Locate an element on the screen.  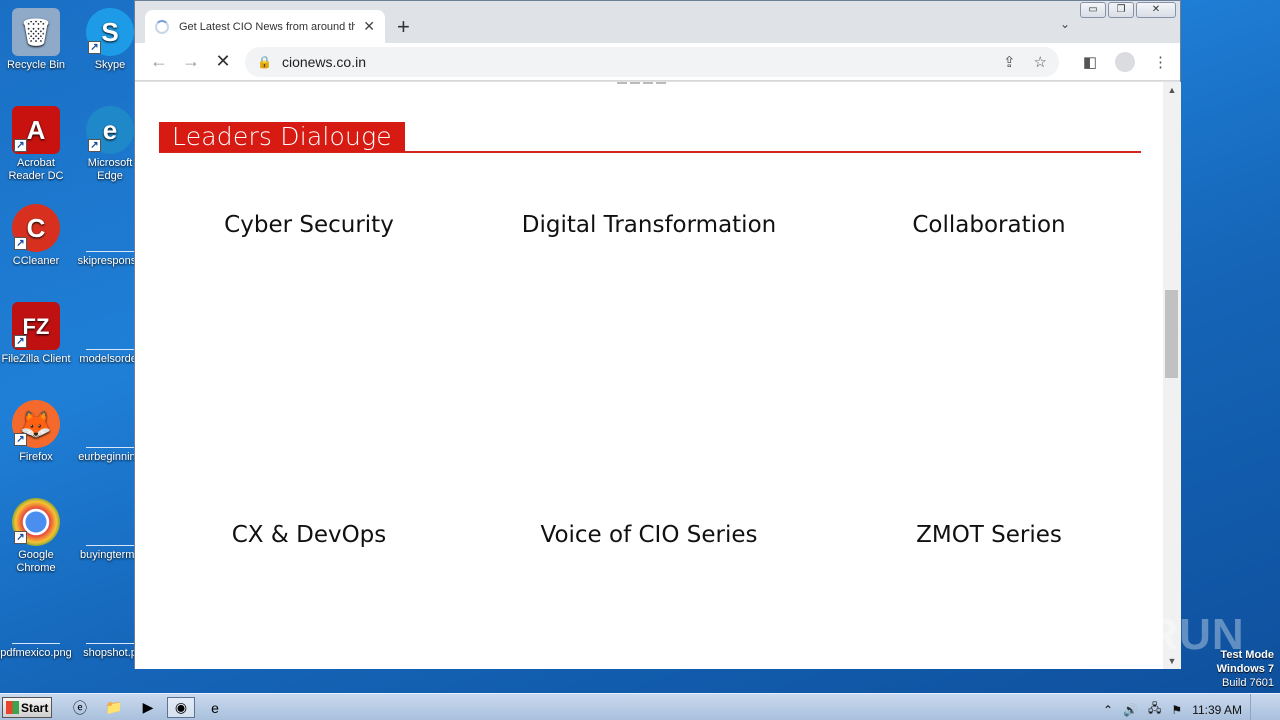
tray-expand-icon: ⌃ is located at coordinates (1108, 710).